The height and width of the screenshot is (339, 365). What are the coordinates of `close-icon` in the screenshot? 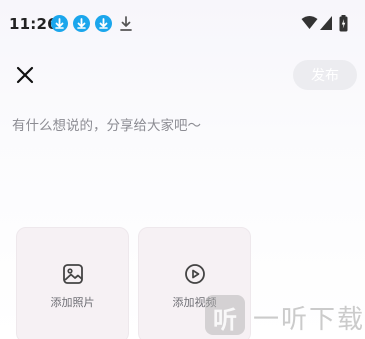 It's located at (25, 75).